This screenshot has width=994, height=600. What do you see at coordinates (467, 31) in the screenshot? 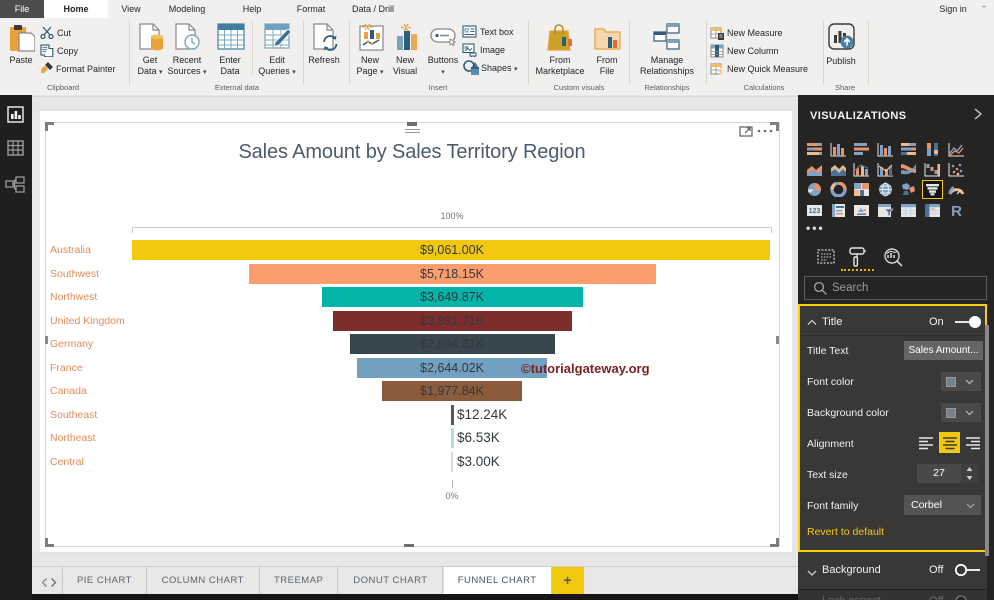
I see `svg-text: A` at bounding box center [467, 31].